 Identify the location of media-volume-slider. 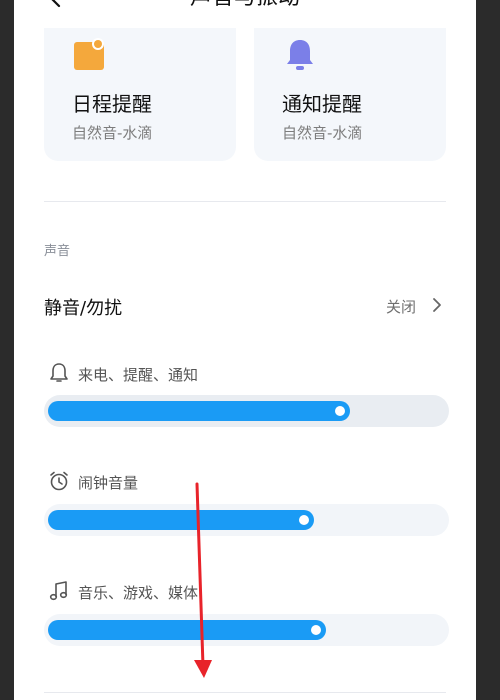
(246, 630).